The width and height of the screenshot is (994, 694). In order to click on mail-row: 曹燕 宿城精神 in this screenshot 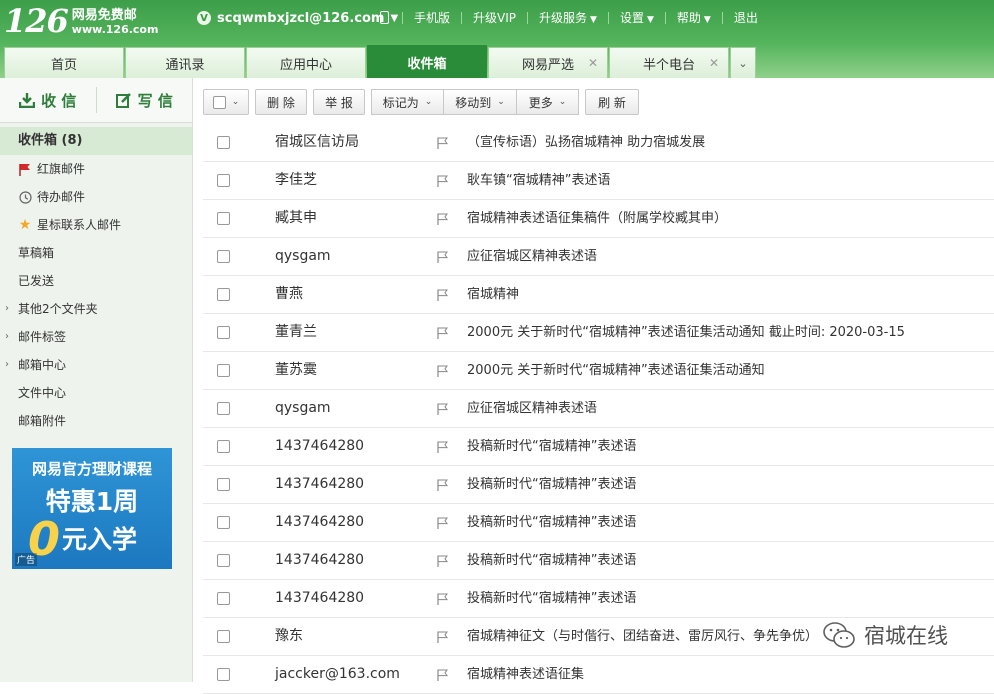, I will do `click(598, 295)`.